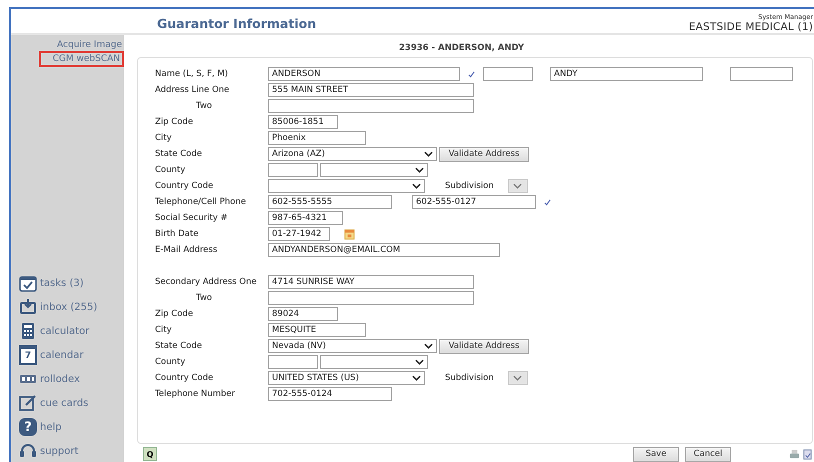 The image size is (814, 462). What do you see at coordinates (656, 454) in the screenshot?
I see `footer-button: Save` at bounding box center [656, 454].